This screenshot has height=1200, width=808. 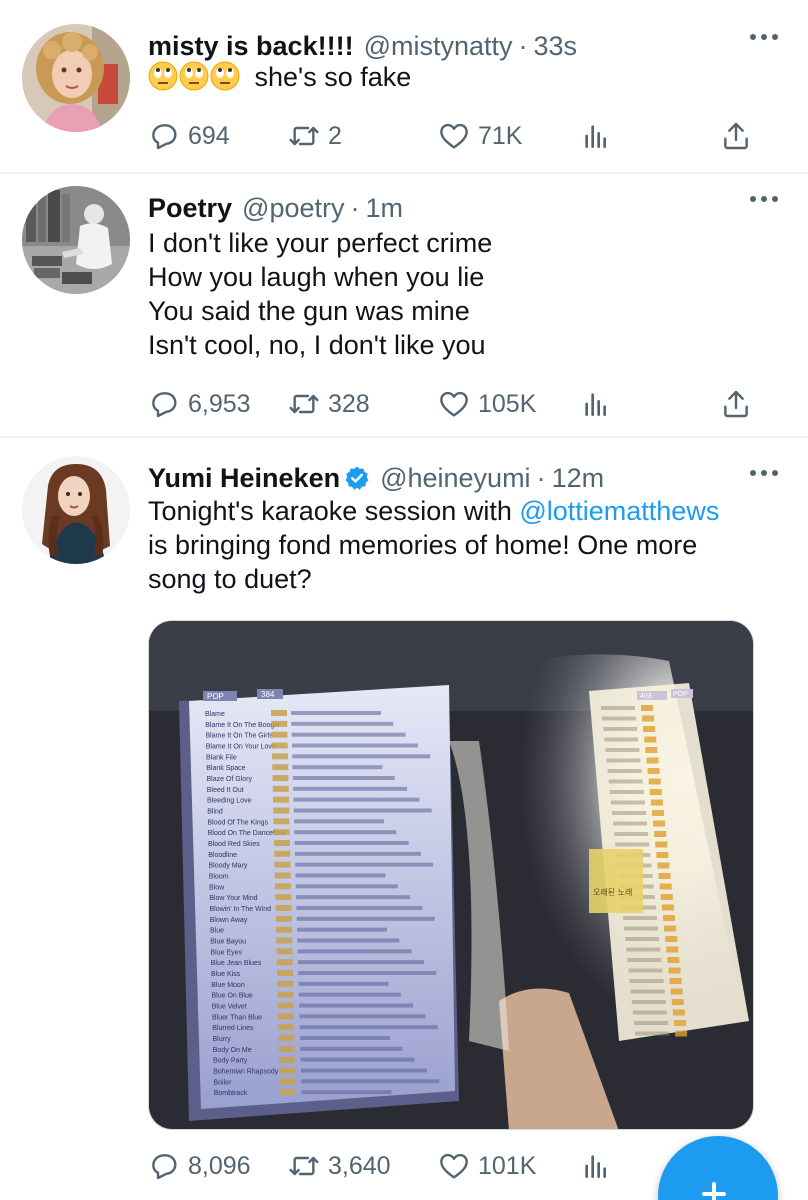 What do you see at coordinates (219, 1165) in the screenshot?
I see `reply-count: 8,096` at bounding box center [219, 1165].